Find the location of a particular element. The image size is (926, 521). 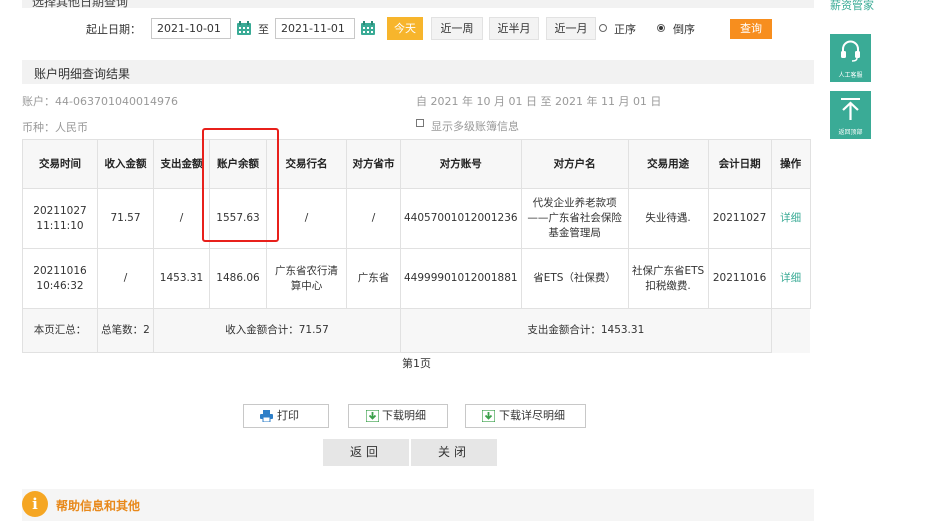

purpose-cell: 社保广东省ETS扣税缴费. is located at coordinates (668, 278).